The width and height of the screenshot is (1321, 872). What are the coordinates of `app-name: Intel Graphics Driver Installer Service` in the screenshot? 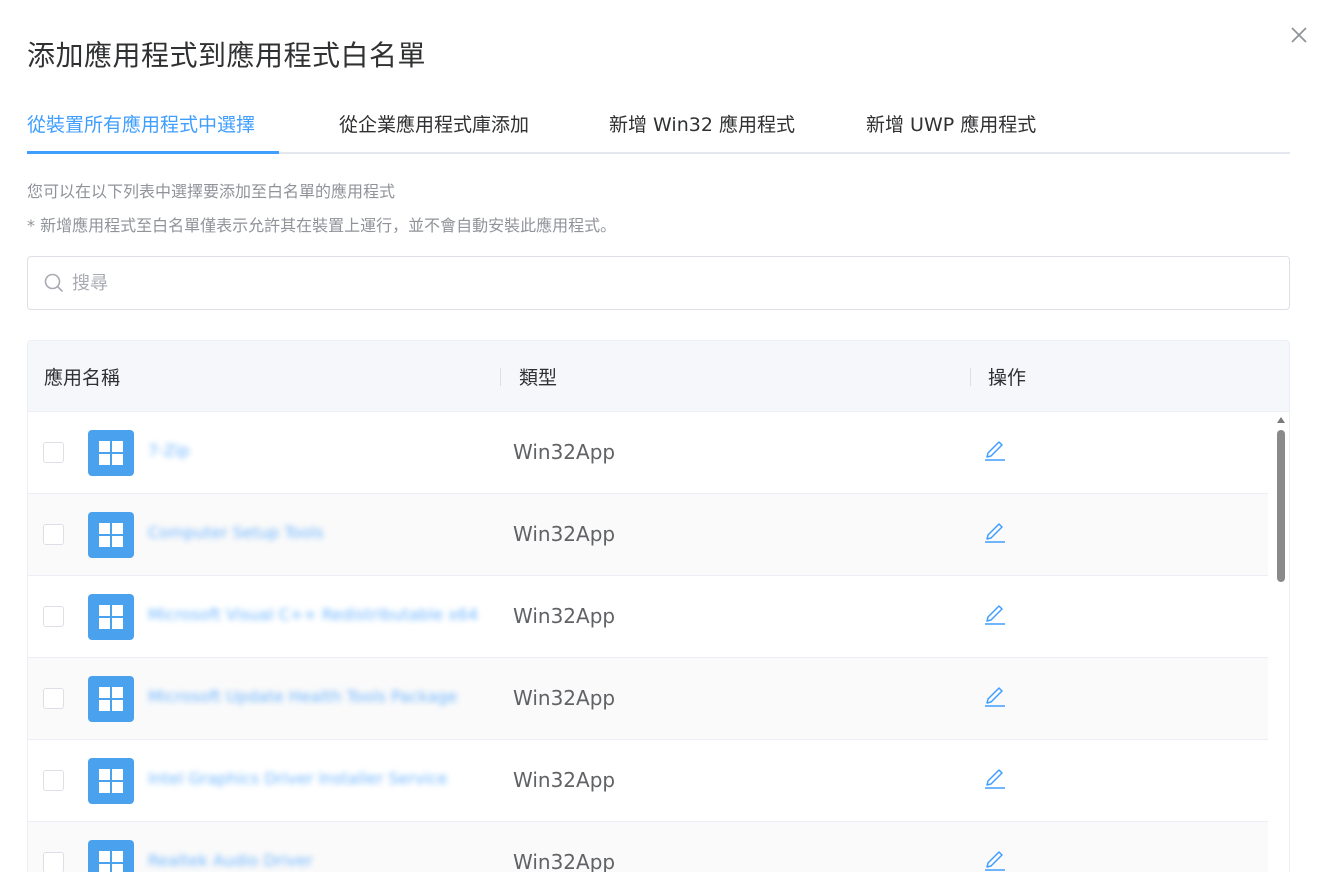 It's located at (298, 778).